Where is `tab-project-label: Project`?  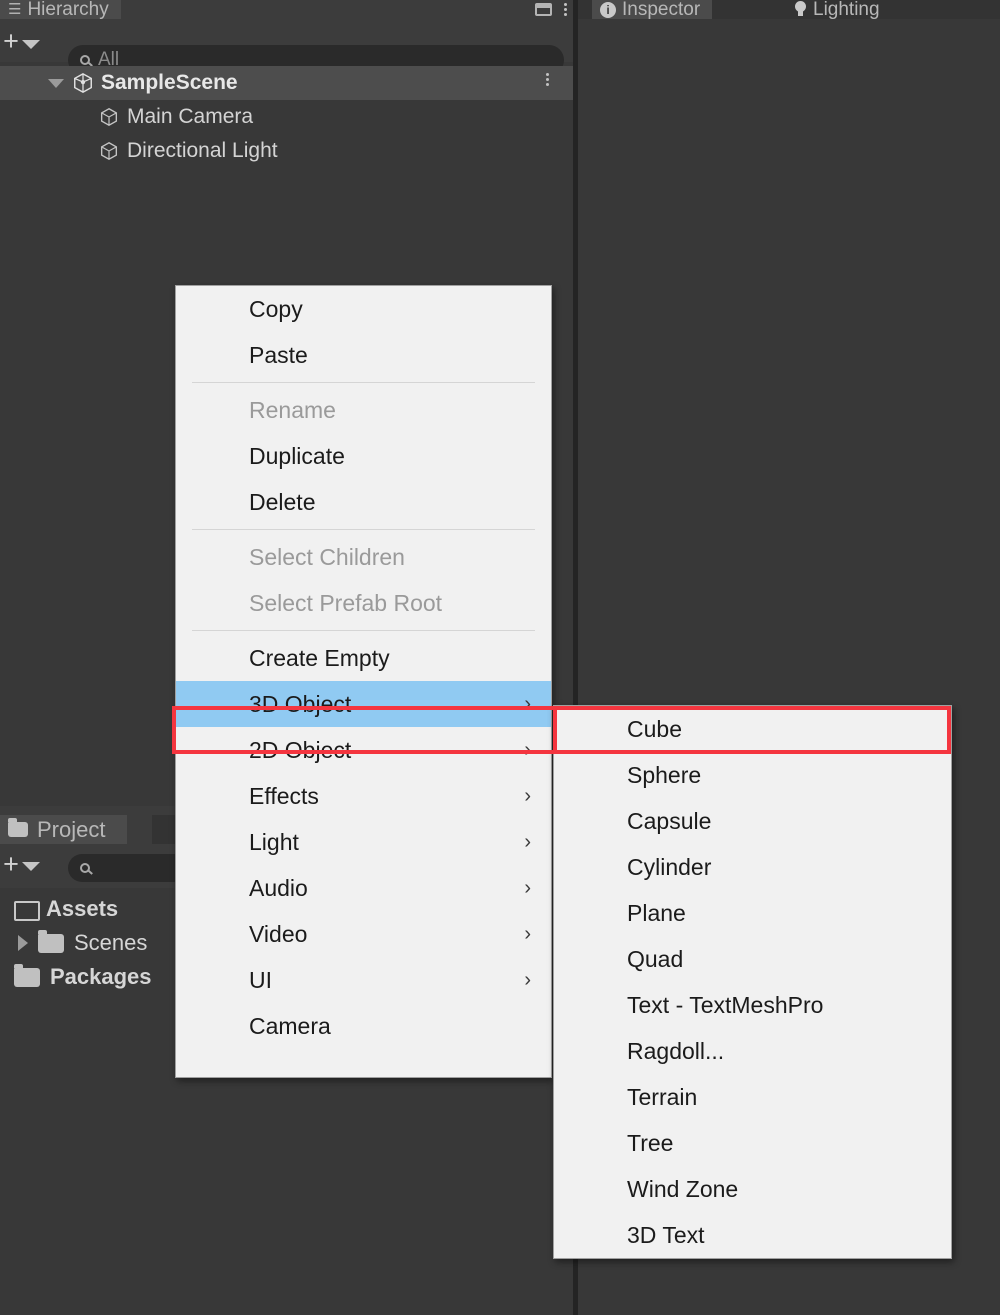
tab-project-label: Project is located at coordinates (71, 829).